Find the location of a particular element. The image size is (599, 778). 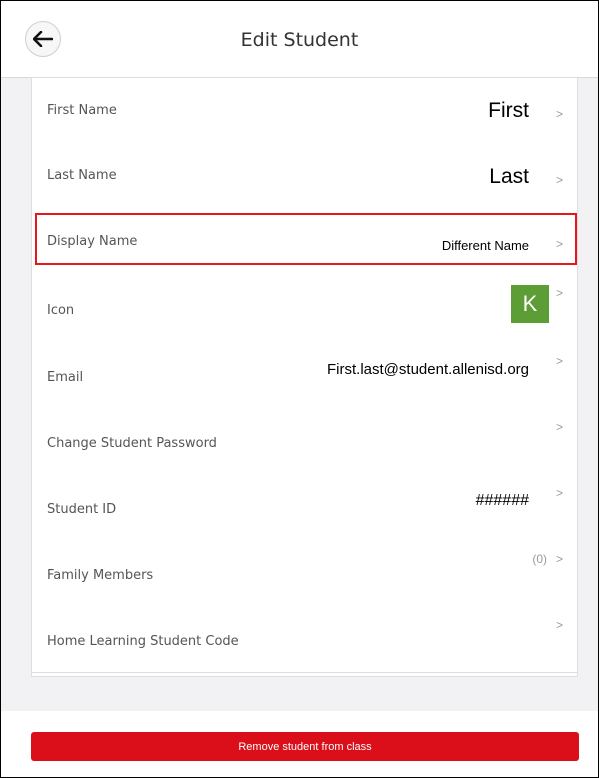

home-learning-code-row: Home Learning Student Code > is located at coordinates (304, 639).